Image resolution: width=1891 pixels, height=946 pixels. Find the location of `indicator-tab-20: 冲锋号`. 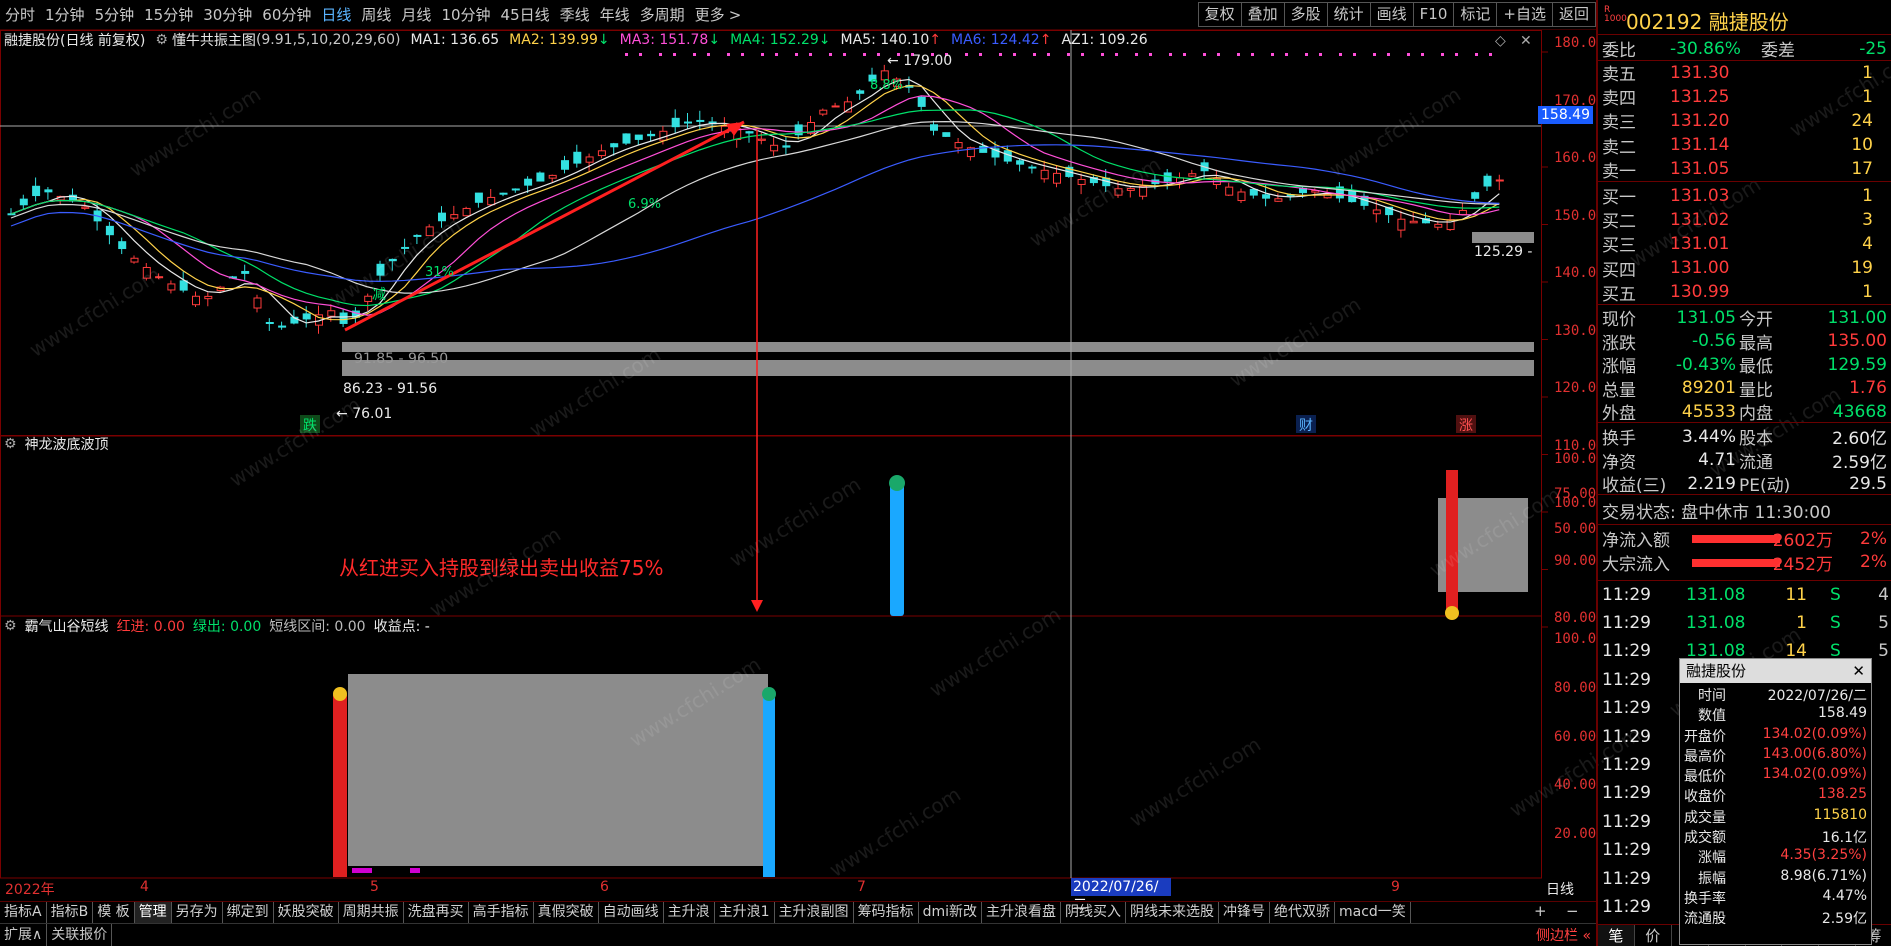

indicator-tab-20: 冲锋号 is located at coordinates (1244, 912).